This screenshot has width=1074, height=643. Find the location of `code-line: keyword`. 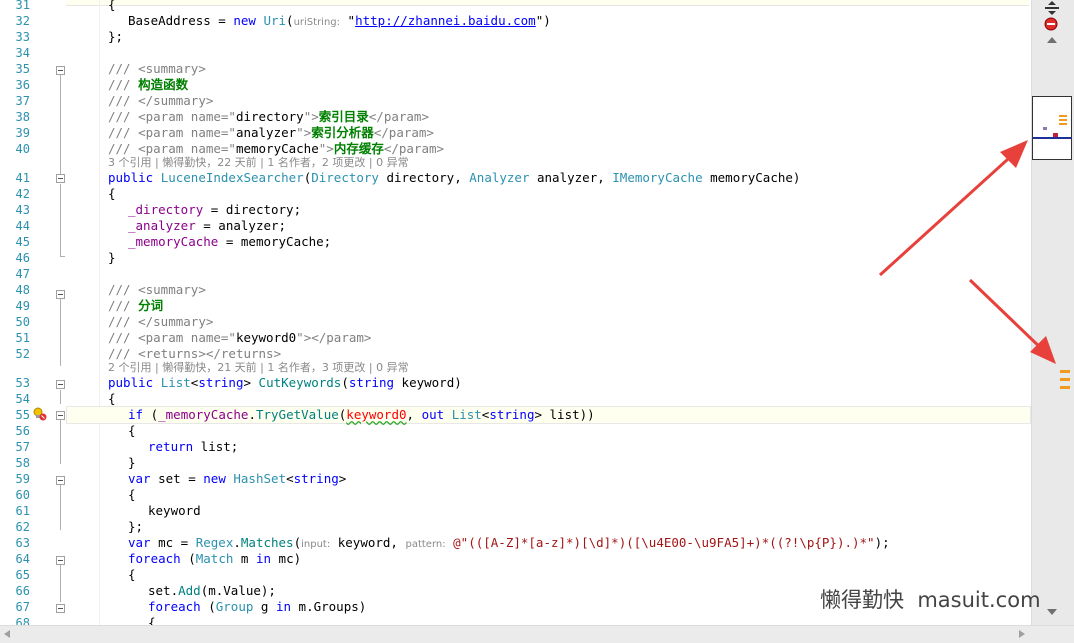

code-line: keyword is located at coordinates (174, 511).